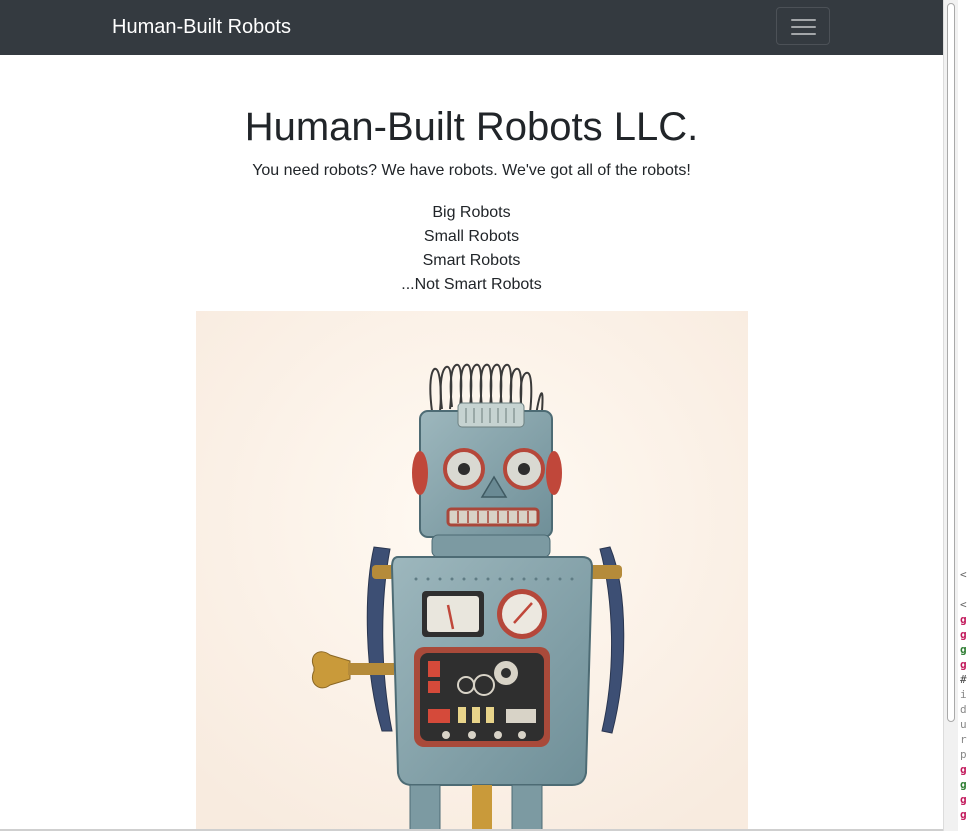  Describe the element at coordinates (471, 260) in the screenshot. I see `list-item: Smart Robots` at that location.